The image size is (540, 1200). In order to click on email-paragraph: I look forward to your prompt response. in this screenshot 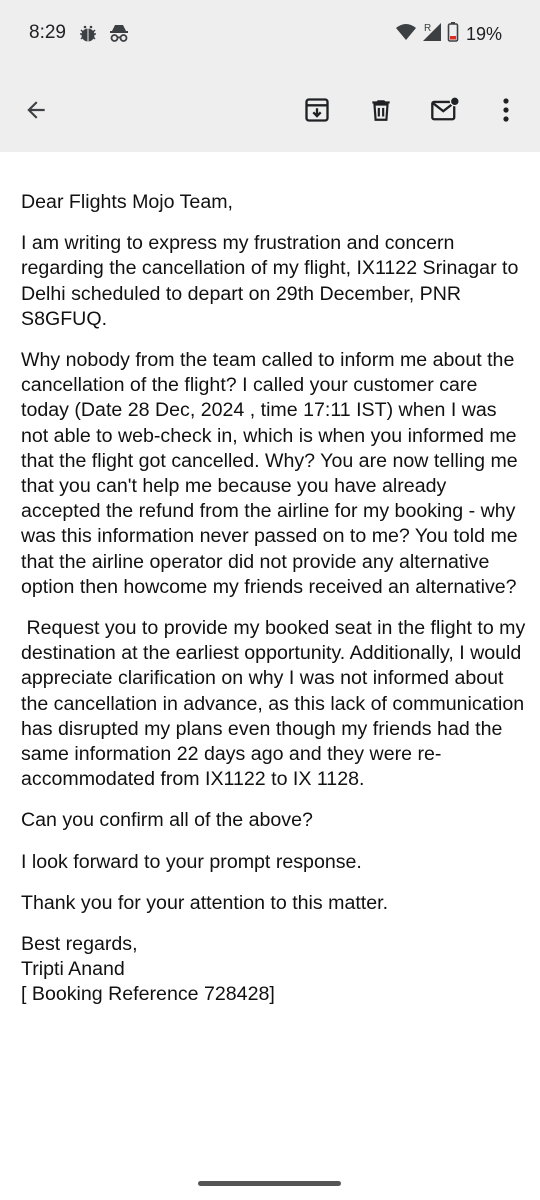, I will do `click(191, 861)`.